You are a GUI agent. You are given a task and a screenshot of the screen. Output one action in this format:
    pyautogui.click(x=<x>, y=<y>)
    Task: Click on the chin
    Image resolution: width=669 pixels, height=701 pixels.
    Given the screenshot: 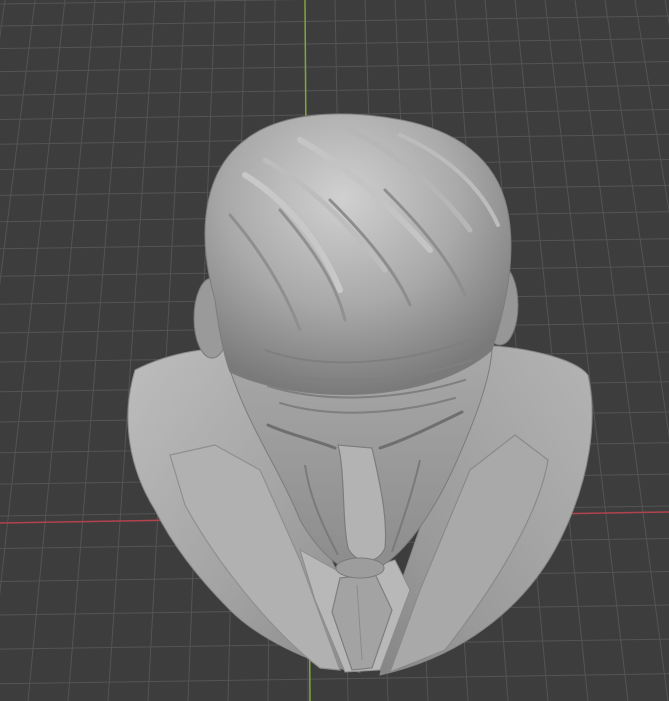 What is the action you would take?
    pyautogui.click(x=360, y=568)
    